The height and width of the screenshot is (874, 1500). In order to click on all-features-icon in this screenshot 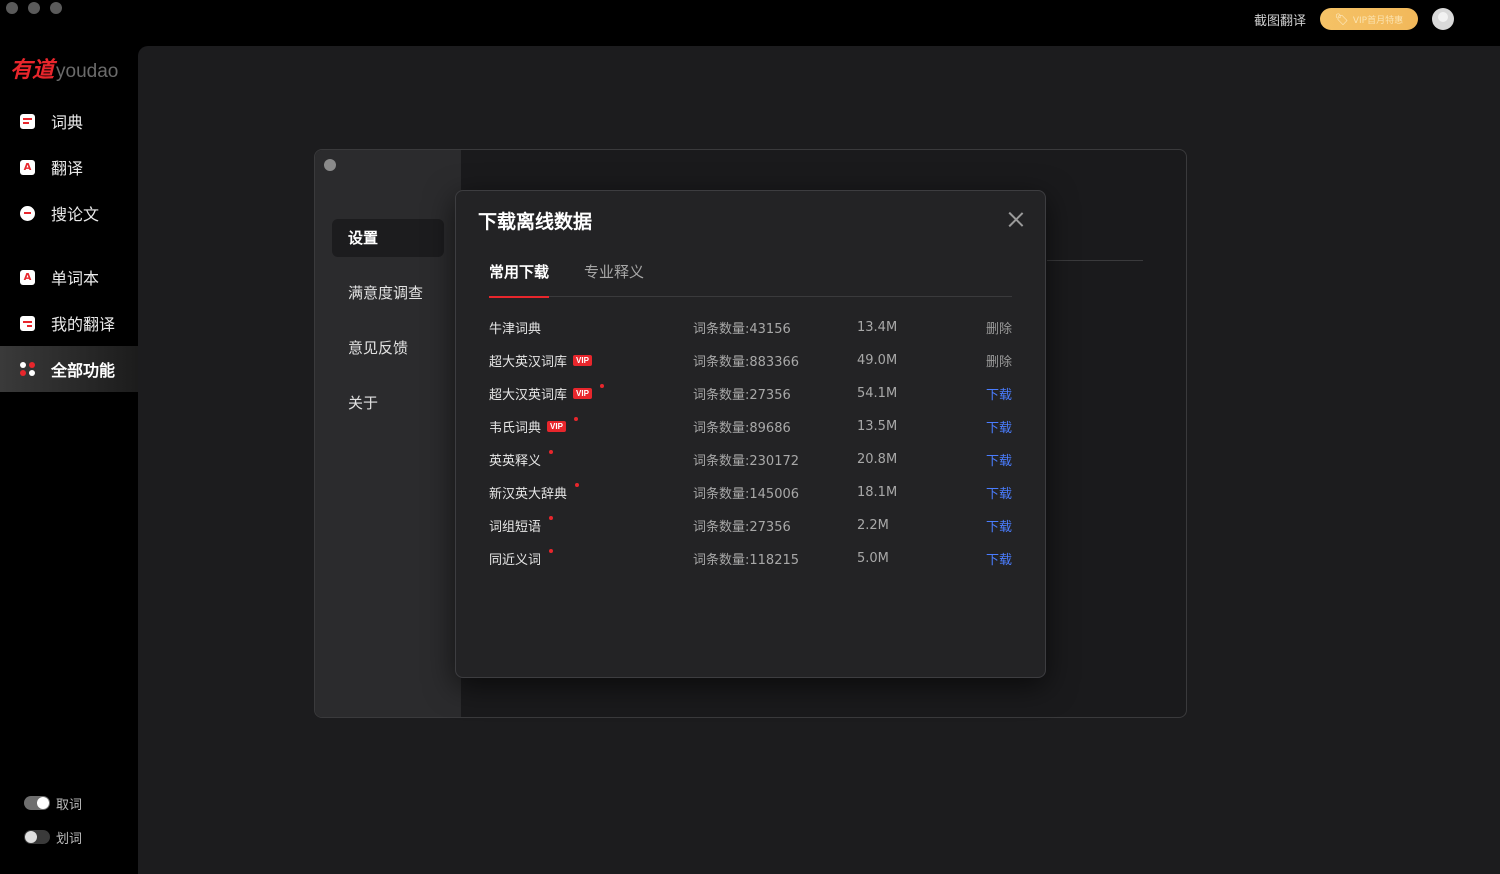, I will do `click(27, 369)`.